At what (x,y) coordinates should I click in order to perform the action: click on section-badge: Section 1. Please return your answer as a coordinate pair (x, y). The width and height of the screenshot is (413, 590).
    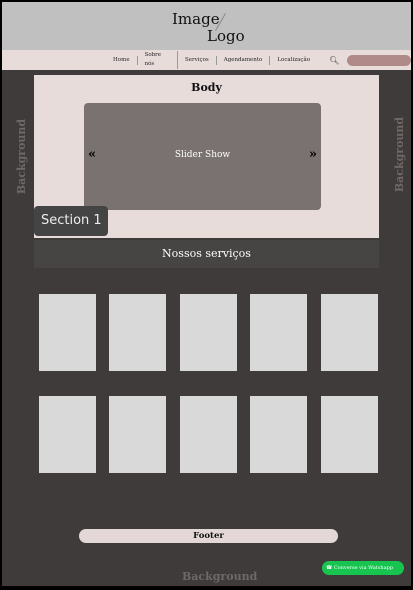
    Looking at the image, I should click on (71, 221).